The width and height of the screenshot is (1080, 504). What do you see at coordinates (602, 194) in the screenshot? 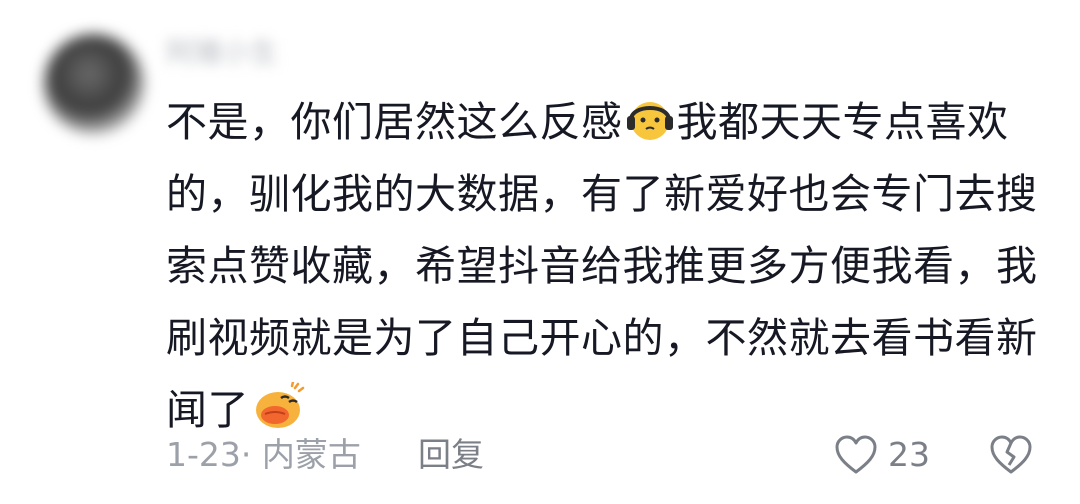
I see `comment-line: 的，驯化我的大数据，有了新爱好也会专门去搜` at bounding box center [602, 194].